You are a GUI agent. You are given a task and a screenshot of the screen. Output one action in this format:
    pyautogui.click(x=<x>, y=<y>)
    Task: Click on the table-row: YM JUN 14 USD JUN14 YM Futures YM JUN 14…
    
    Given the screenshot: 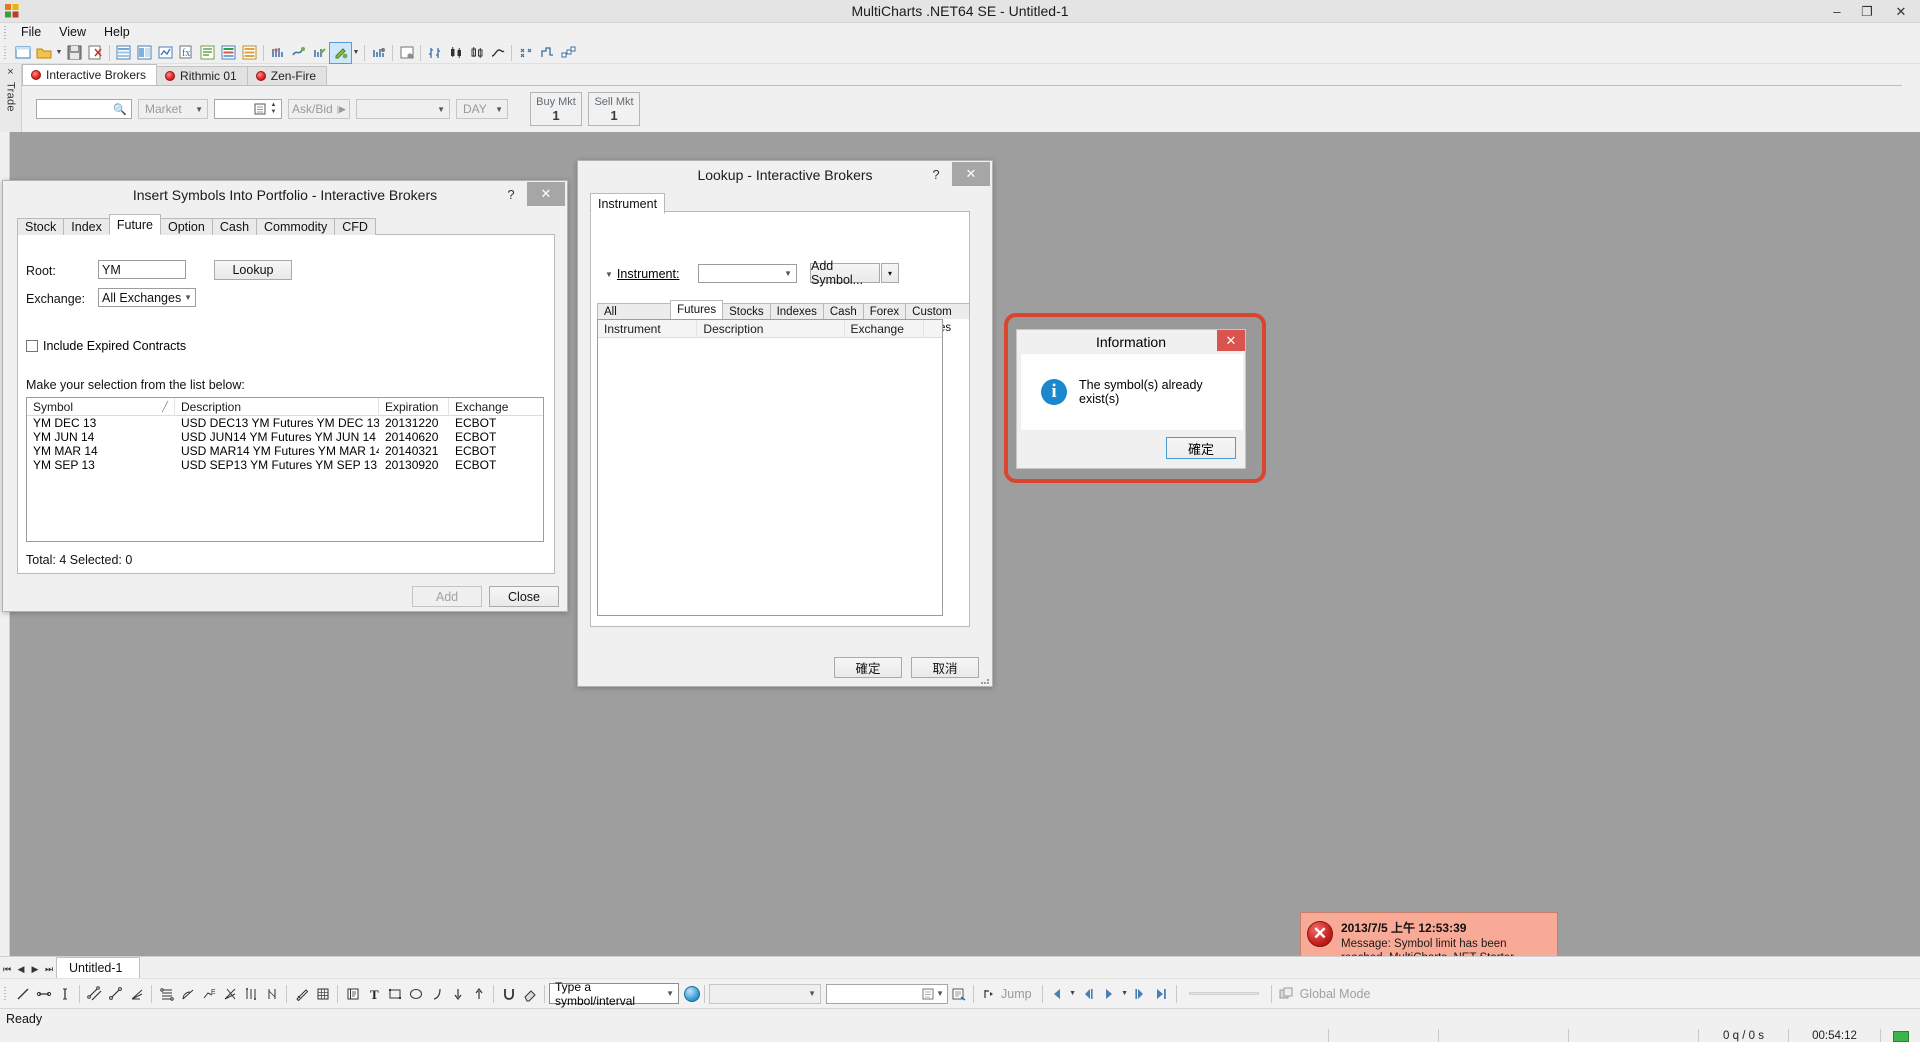 What is the action you would take?
    pyautogui.click(x=285, y=437)
    